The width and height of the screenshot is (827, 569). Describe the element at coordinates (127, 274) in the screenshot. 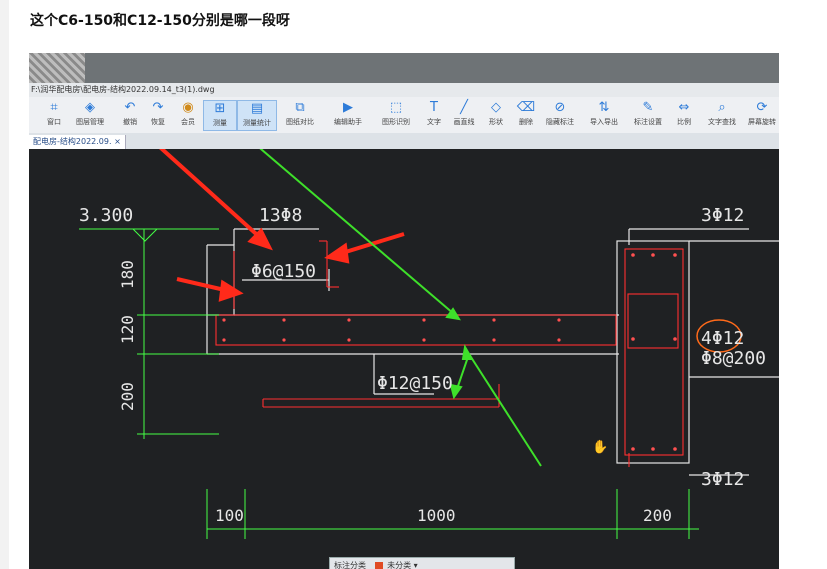

I see `dim-180: 180` at that location.